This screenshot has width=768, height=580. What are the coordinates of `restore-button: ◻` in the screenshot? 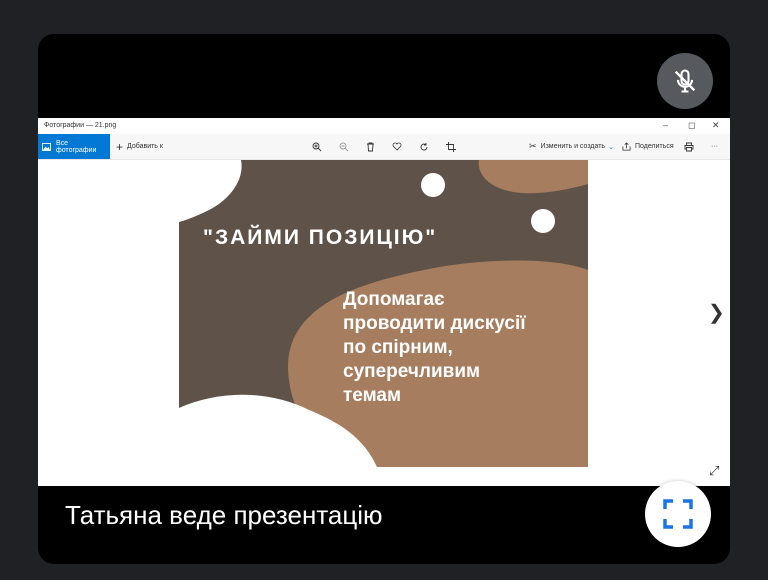 It's located at (691, 125).